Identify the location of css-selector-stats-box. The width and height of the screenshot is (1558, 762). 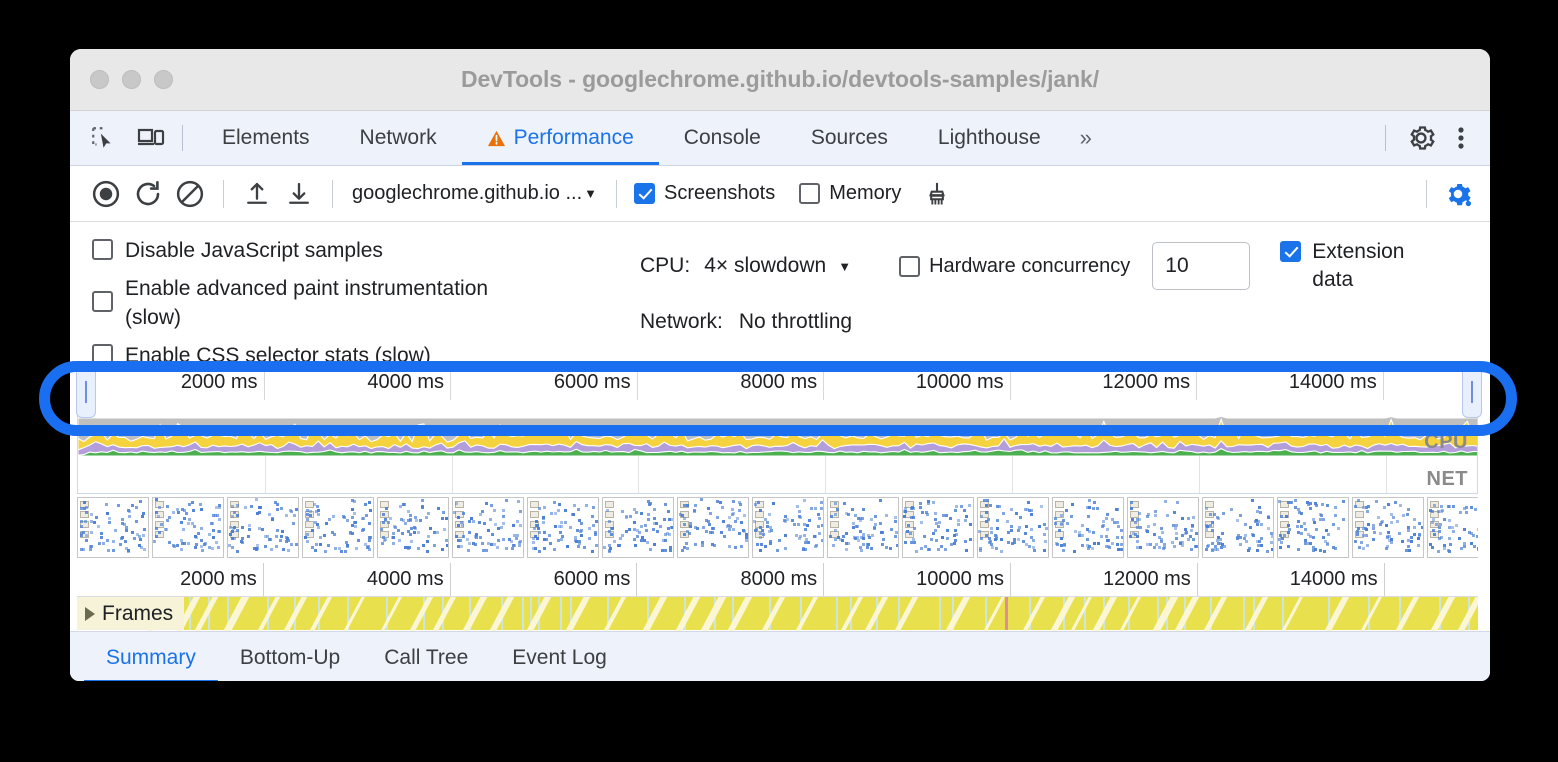
(102, 353).